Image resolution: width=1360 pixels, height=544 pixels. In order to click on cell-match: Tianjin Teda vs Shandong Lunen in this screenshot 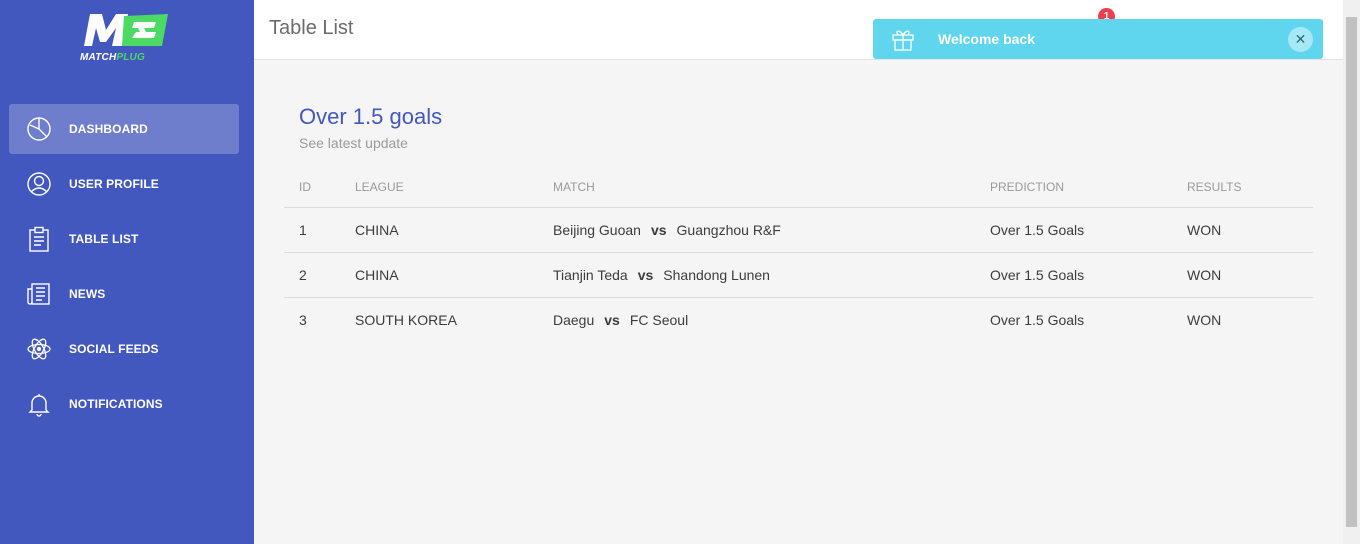, I will do `click(756, 275)`.